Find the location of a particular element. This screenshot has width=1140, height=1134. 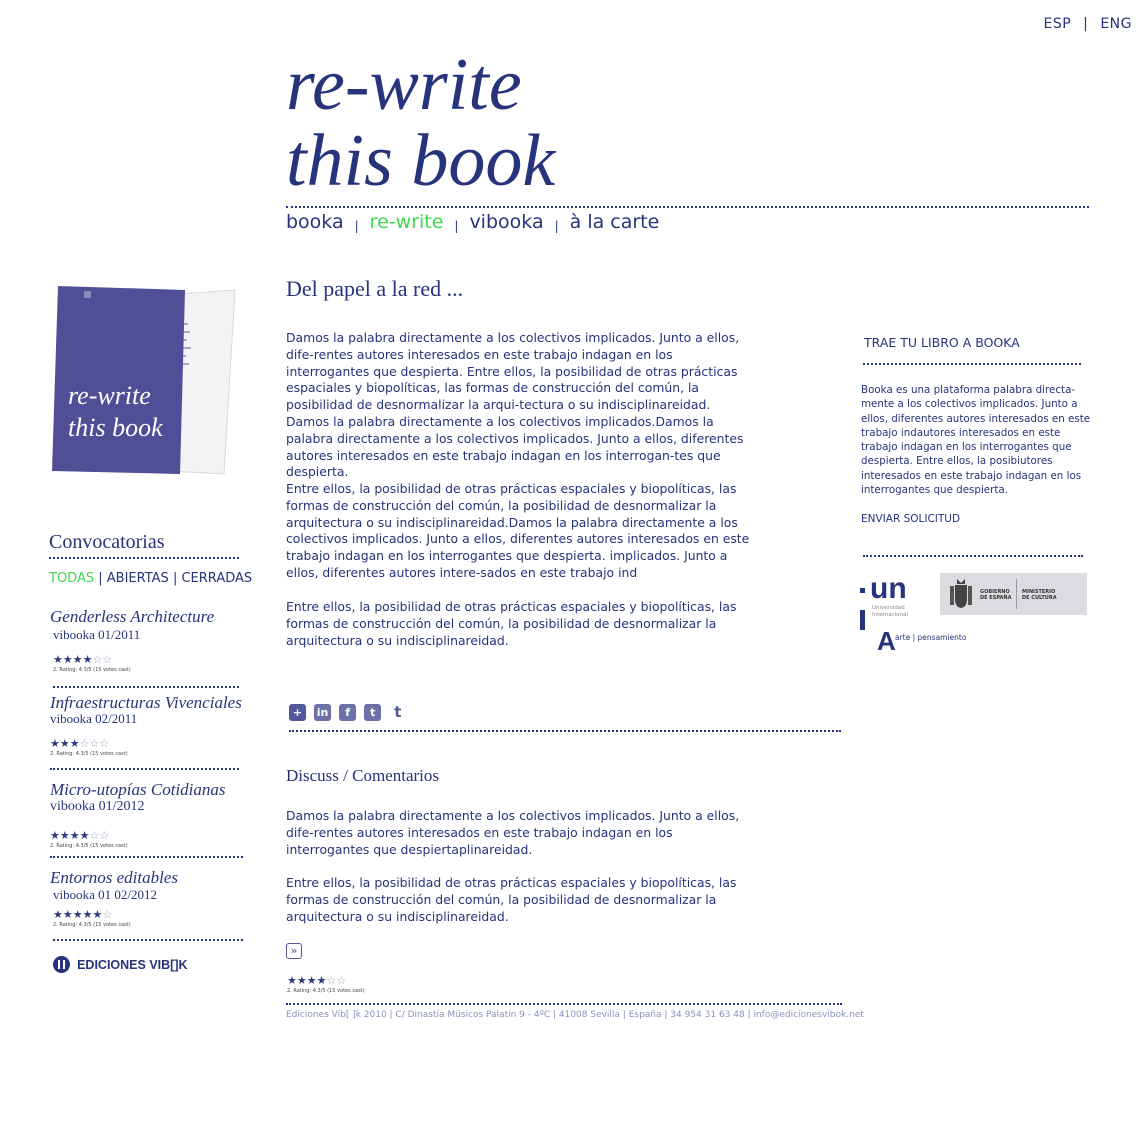

star-rating: ★★★★★☆ is located at coordinates (82, 914).